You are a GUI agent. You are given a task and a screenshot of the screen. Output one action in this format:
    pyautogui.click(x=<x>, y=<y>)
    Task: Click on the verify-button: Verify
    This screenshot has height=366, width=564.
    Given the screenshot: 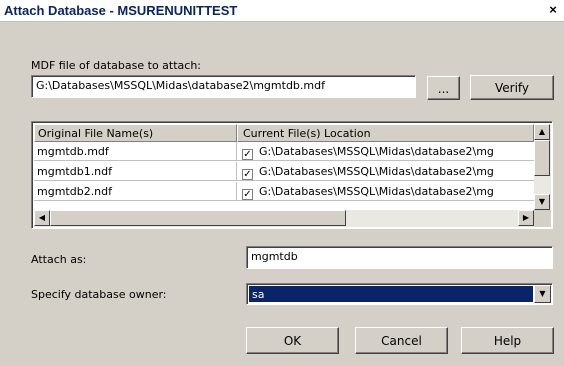 What is the action you would take?
    pyautogui.click(x=512, y=87)
    